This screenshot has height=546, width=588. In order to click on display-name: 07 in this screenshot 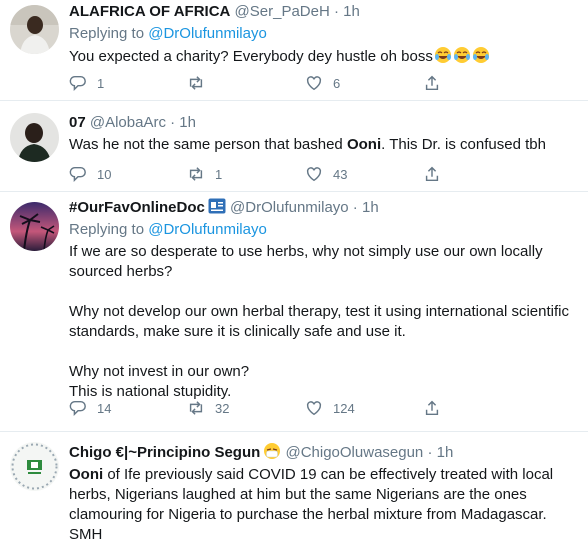, I will do `click(77, 122)`.